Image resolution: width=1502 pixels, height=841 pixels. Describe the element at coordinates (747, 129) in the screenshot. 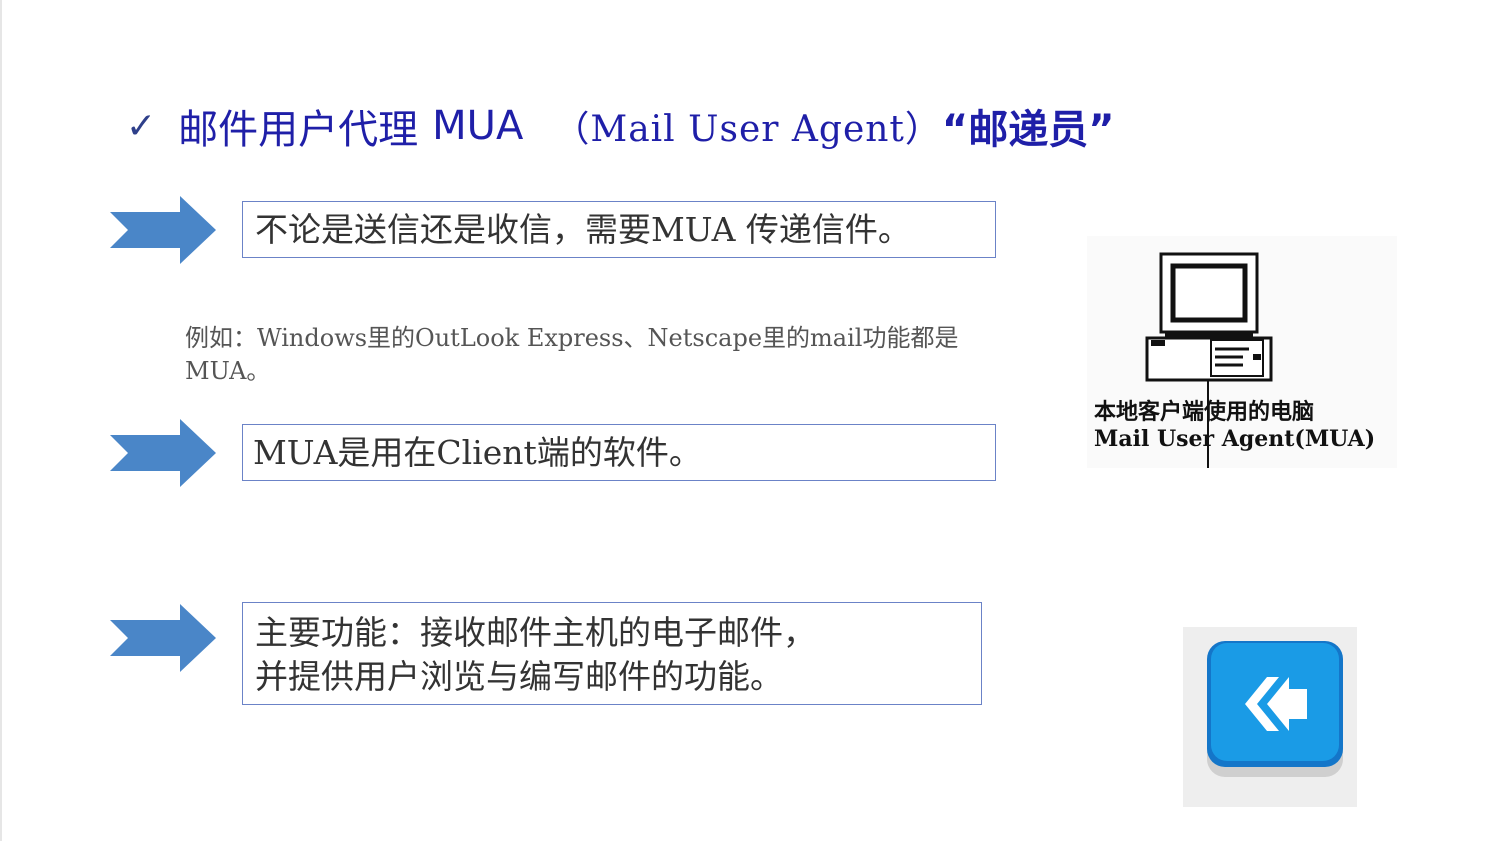

I see `title-paren: （Mail User Agent）` at that location.